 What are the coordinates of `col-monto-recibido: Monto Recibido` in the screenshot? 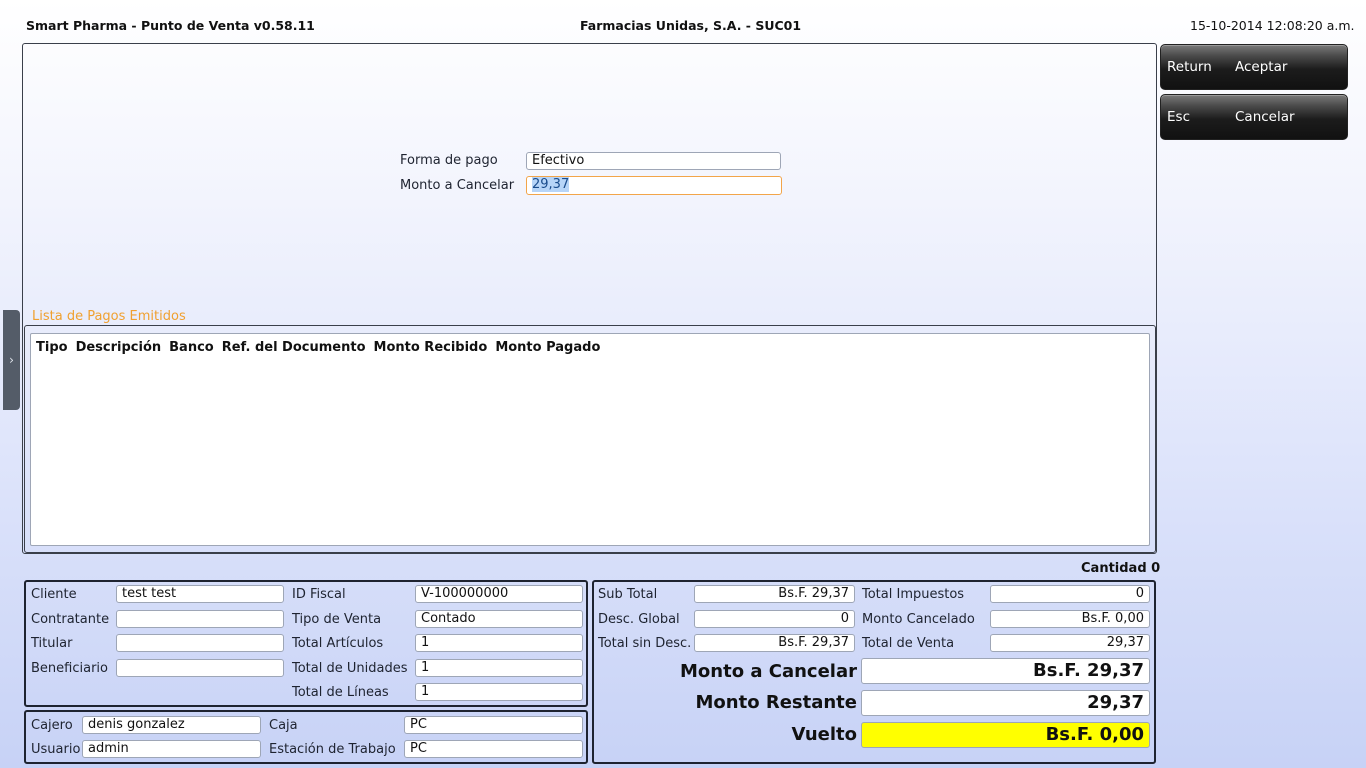 It's located at (431, 347).